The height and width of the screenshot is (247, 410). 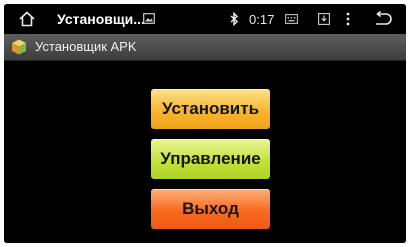 What do you see at coordinates (27, 19) in the screenshot?
I see `home-icon` at bounding box center [27, 19].